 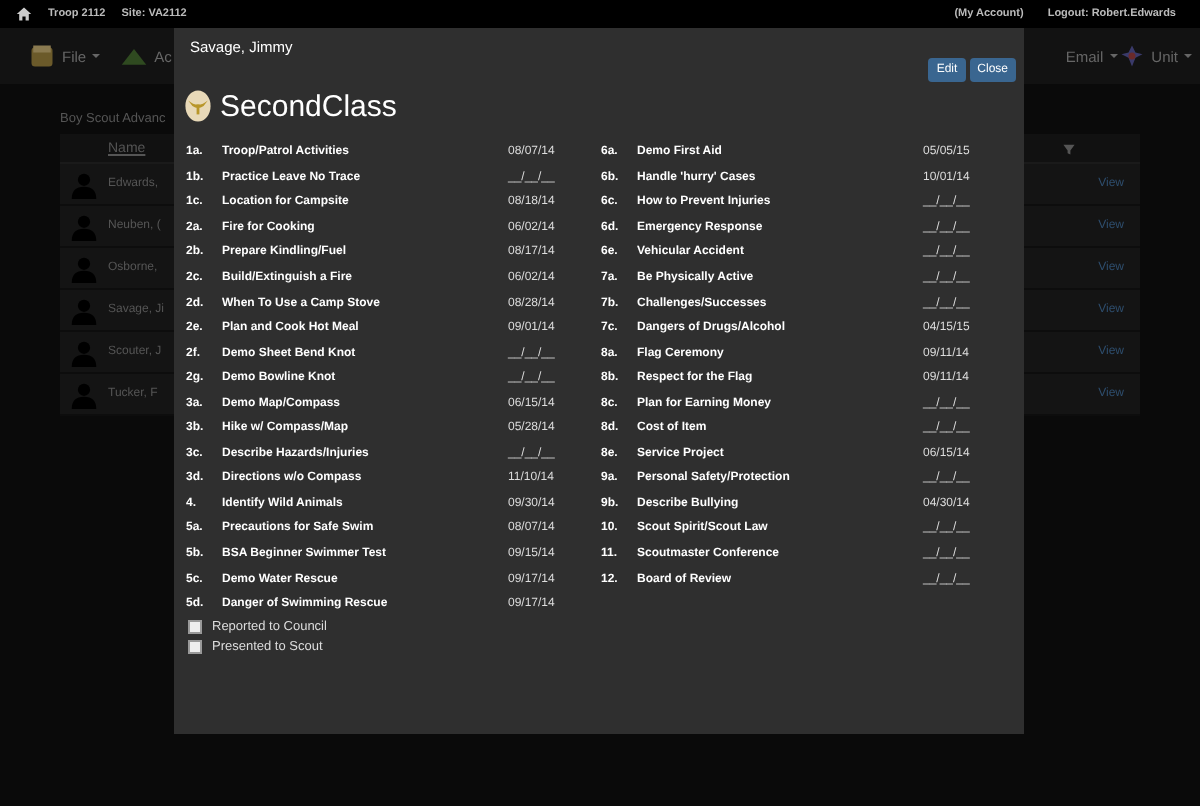 I want to click on rank-title: SecondClass, so click(x=308, y=106).